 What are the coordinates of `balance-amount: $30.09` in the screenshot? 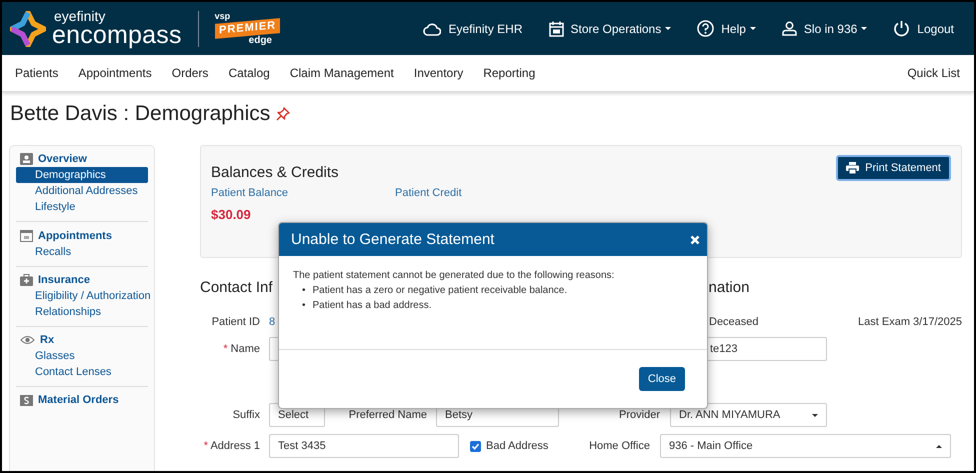 It's located at (231, 214).